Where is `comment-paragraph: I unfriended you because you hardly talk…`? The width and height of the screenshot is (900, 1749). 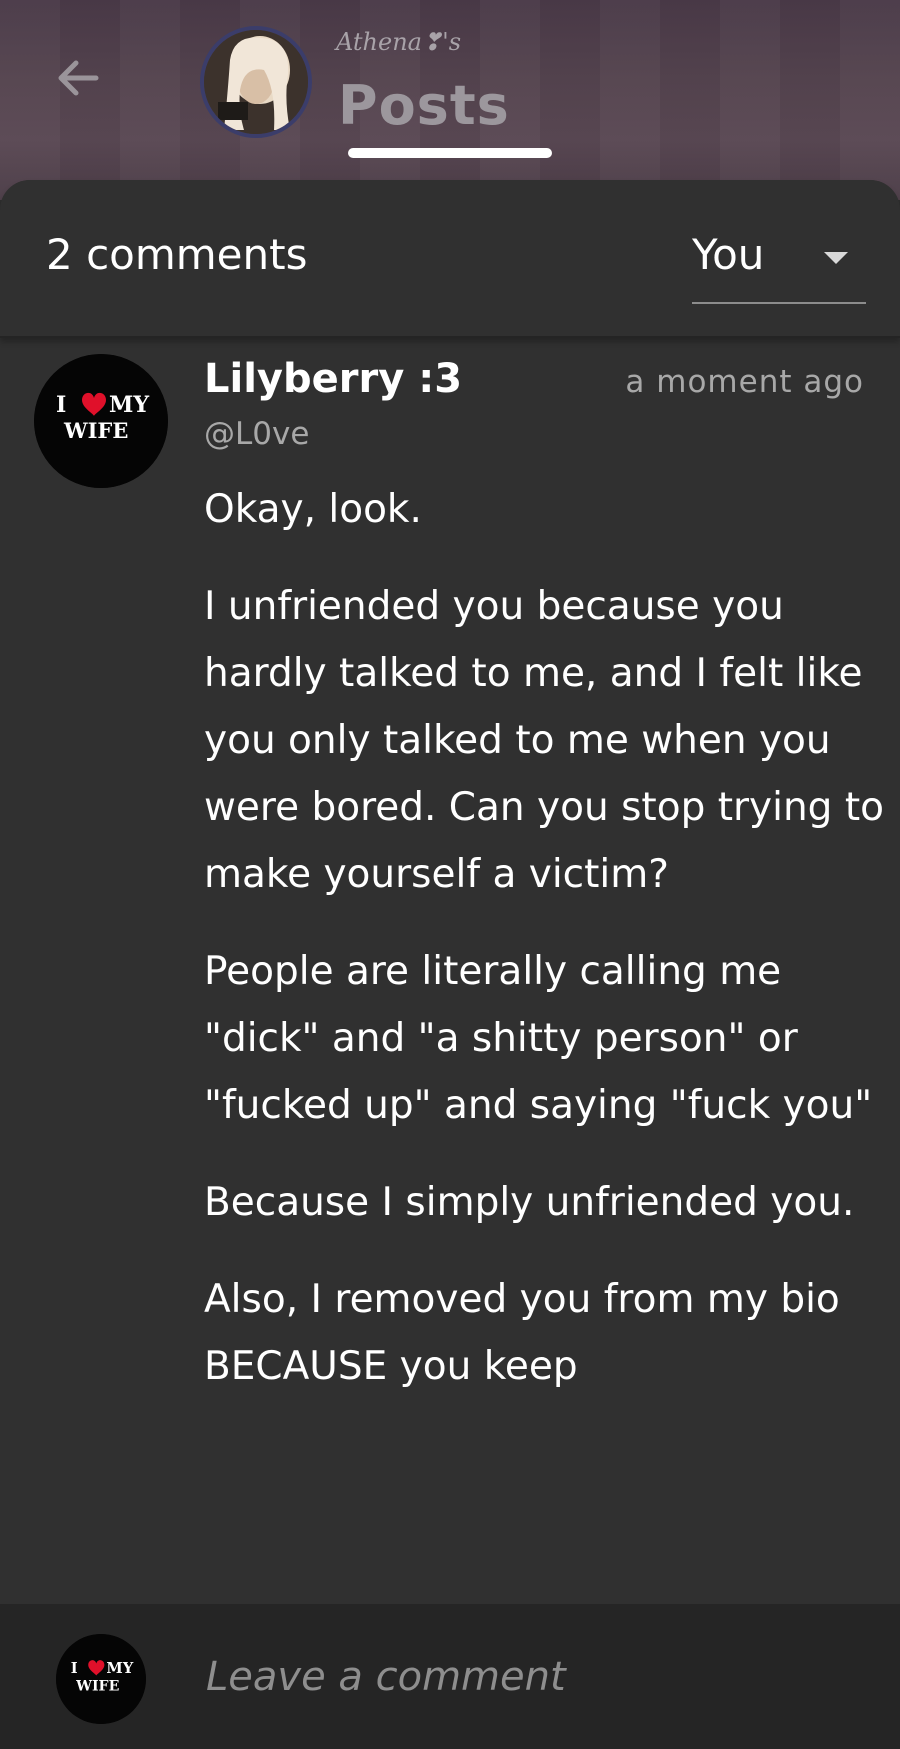 comment-paragraph: I unfriended you because you hardly talk… is located at coordinates (544, 740).